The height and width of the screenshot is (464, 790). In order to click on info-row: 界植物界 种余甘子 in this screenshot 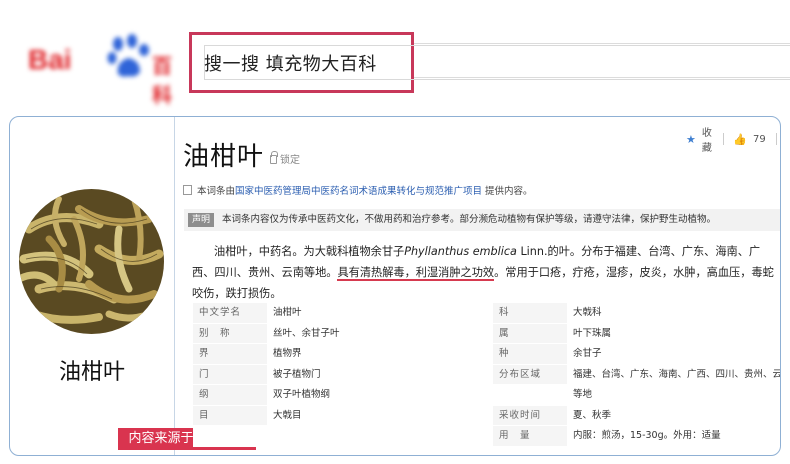, I will do `click(486, 354)`.